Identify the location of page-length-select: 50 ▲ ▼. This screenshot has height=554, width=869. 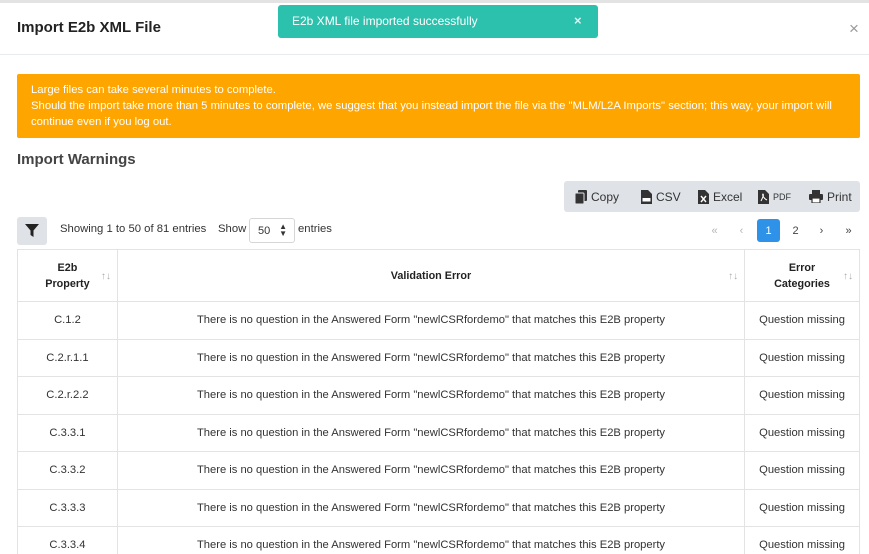
(272, 230).